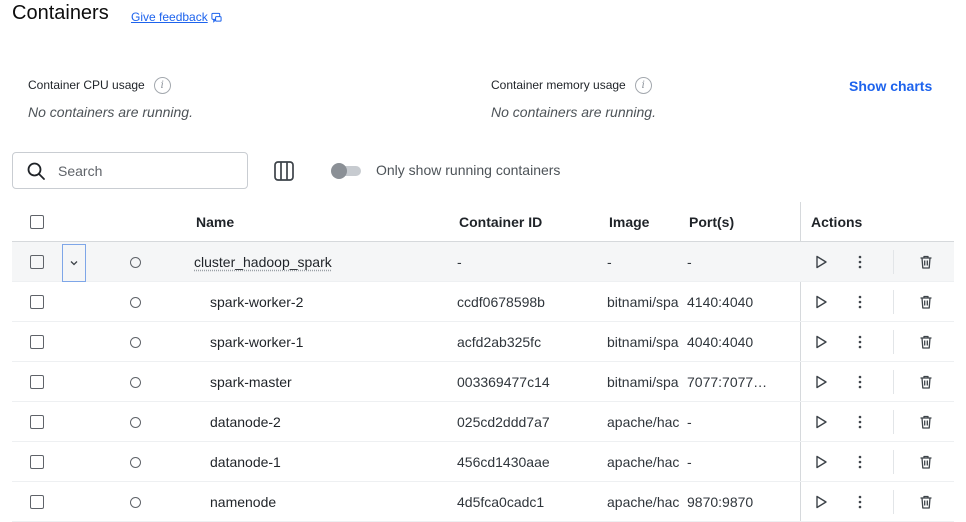 The width and height of the screenshot is (966, 522). Describe the element at coordinates (483, 262) in the screenshot. I see `table-row-group: cluster_hadoop_spark - - -` at that location.